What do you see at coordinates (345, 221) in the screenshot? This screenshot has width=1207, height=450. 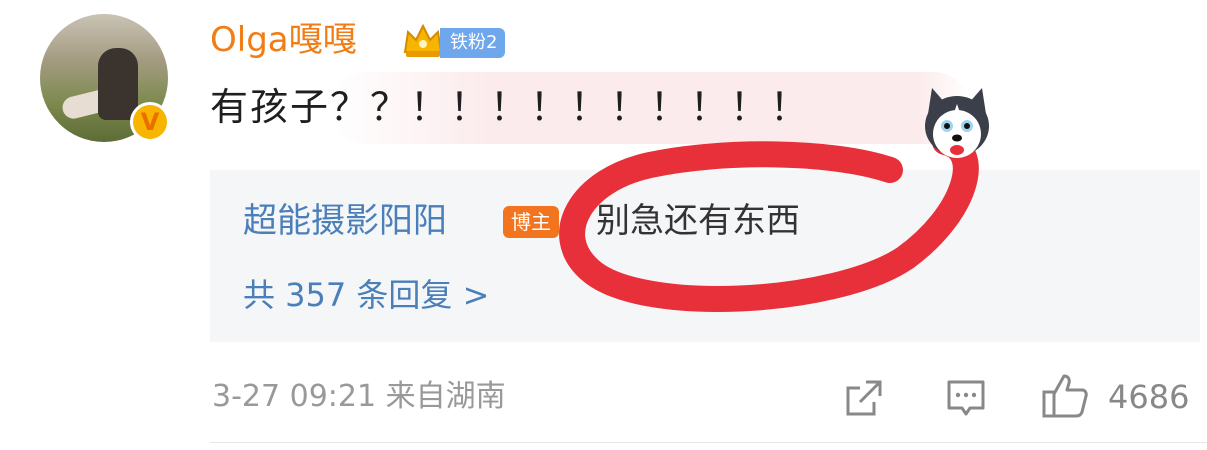 I see `reply-author: 超能摄影阳阳` at bounding box center [345, 221].